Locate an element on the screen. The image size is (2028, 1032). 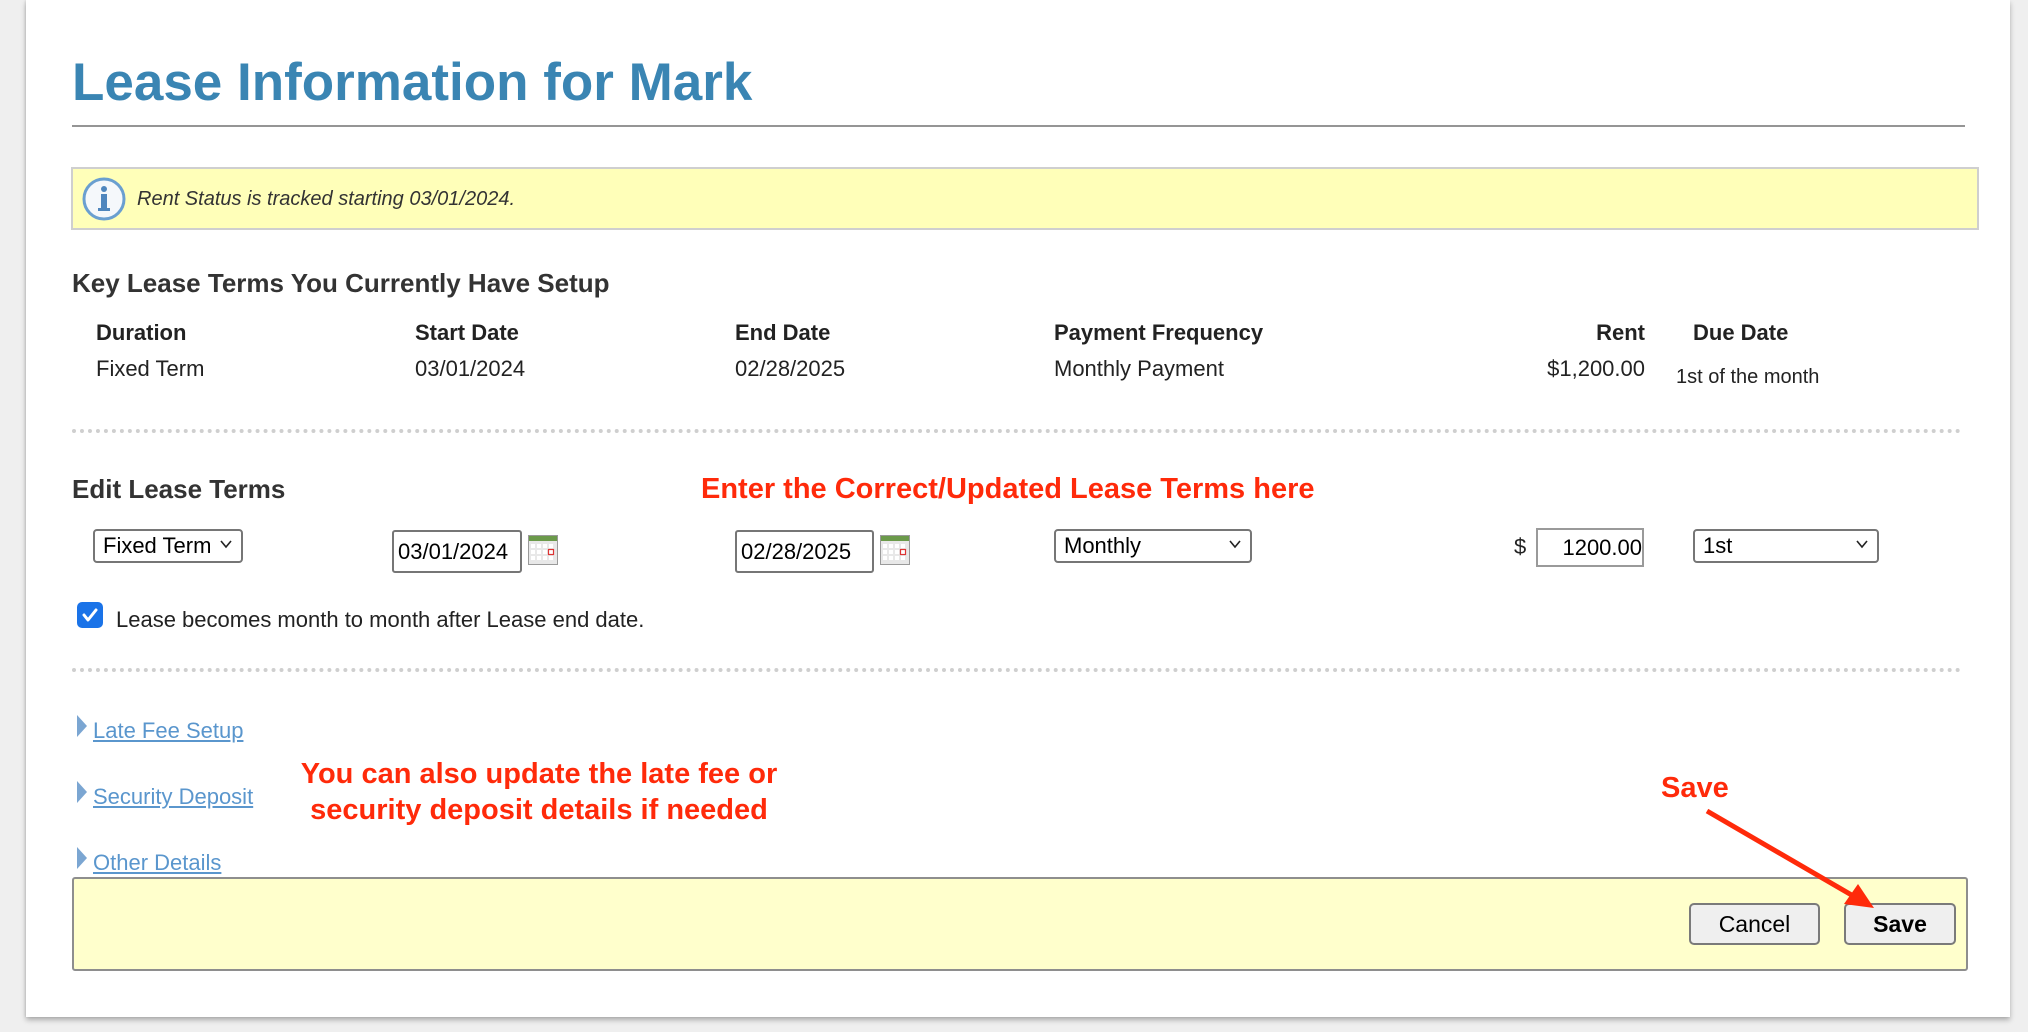
section-other-details: Other Details is located at coordinates (149, 858).